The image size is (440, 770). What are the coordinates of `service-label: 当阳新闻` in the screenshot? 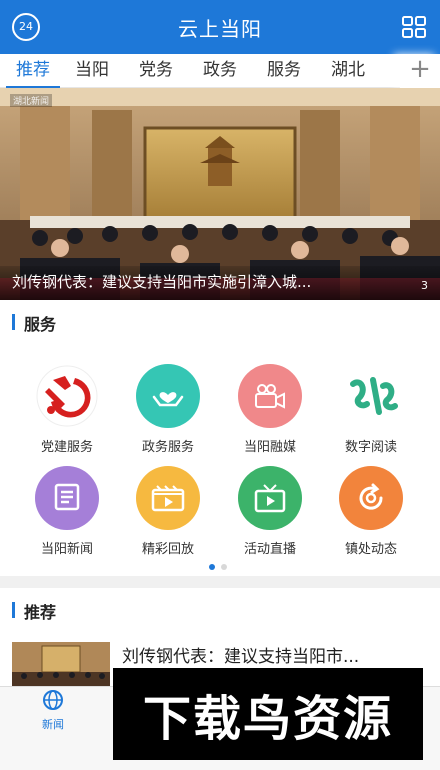 It's located at (66, 549).